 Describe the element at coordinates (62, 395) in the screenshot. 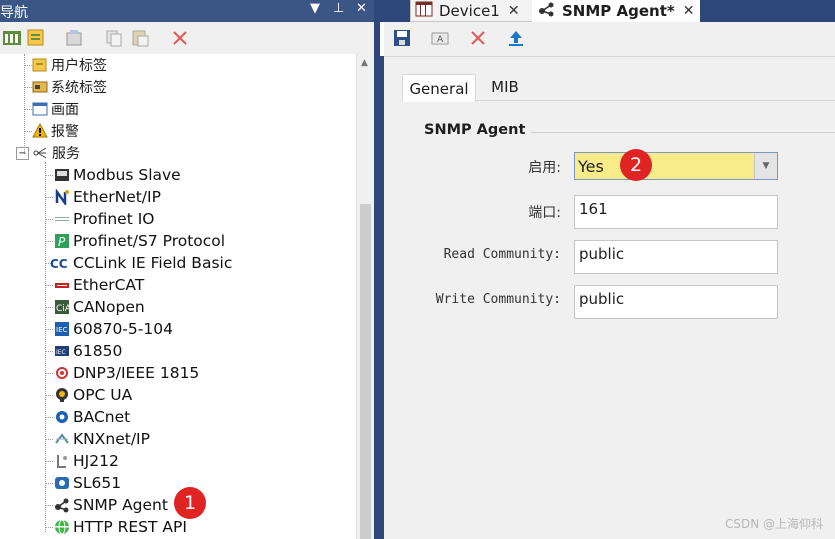

I see `opcua-icon` at that location.